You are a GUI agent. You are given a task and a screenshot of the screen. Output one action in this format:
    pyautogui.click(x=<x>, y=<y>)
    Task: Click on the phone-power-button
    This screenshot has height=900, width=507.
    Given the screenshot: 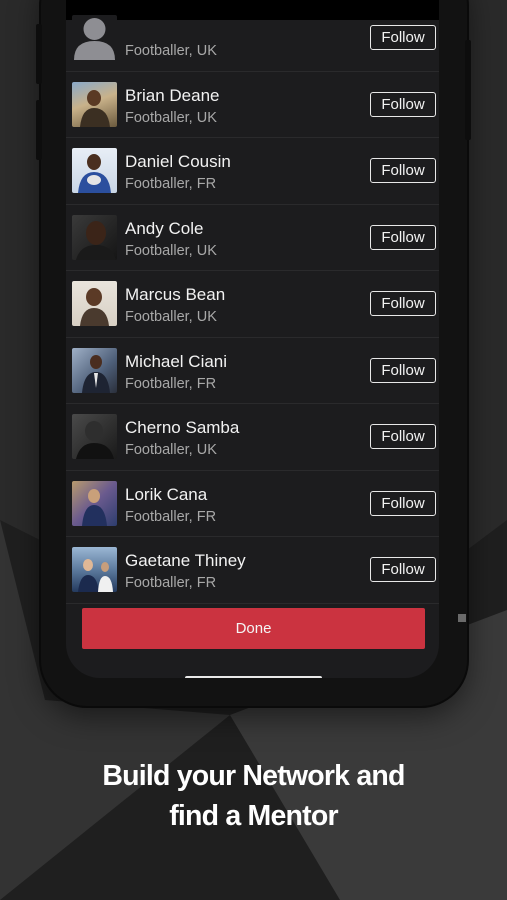 What is the action you would take?
    pyautogui.click(x=468, y=90)
    